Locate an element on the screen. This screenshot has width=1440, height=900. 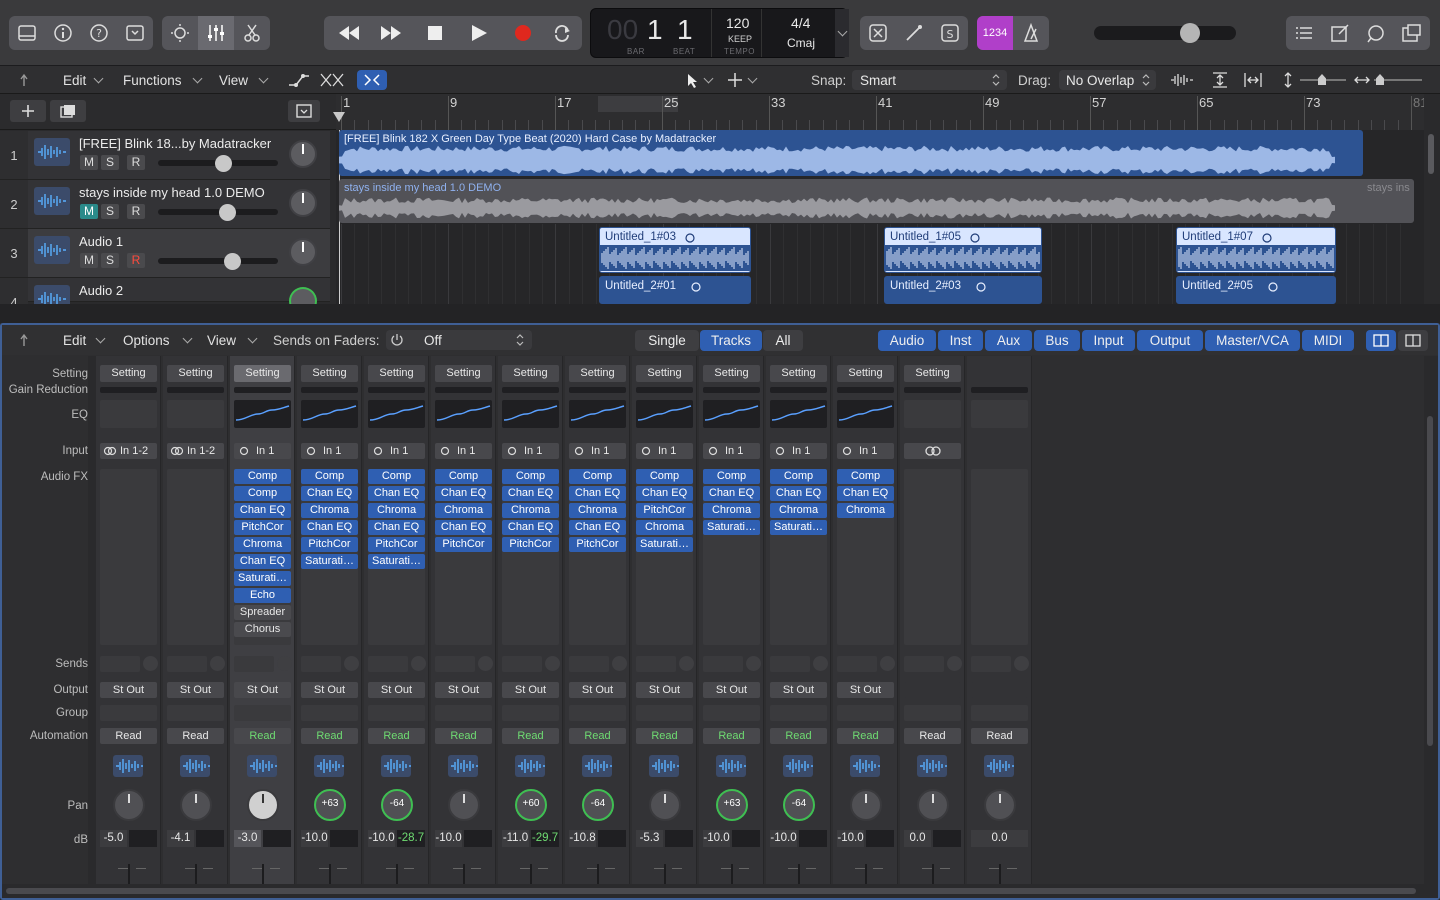
tracks-scrollbar is located at coordinates (1432, 199).